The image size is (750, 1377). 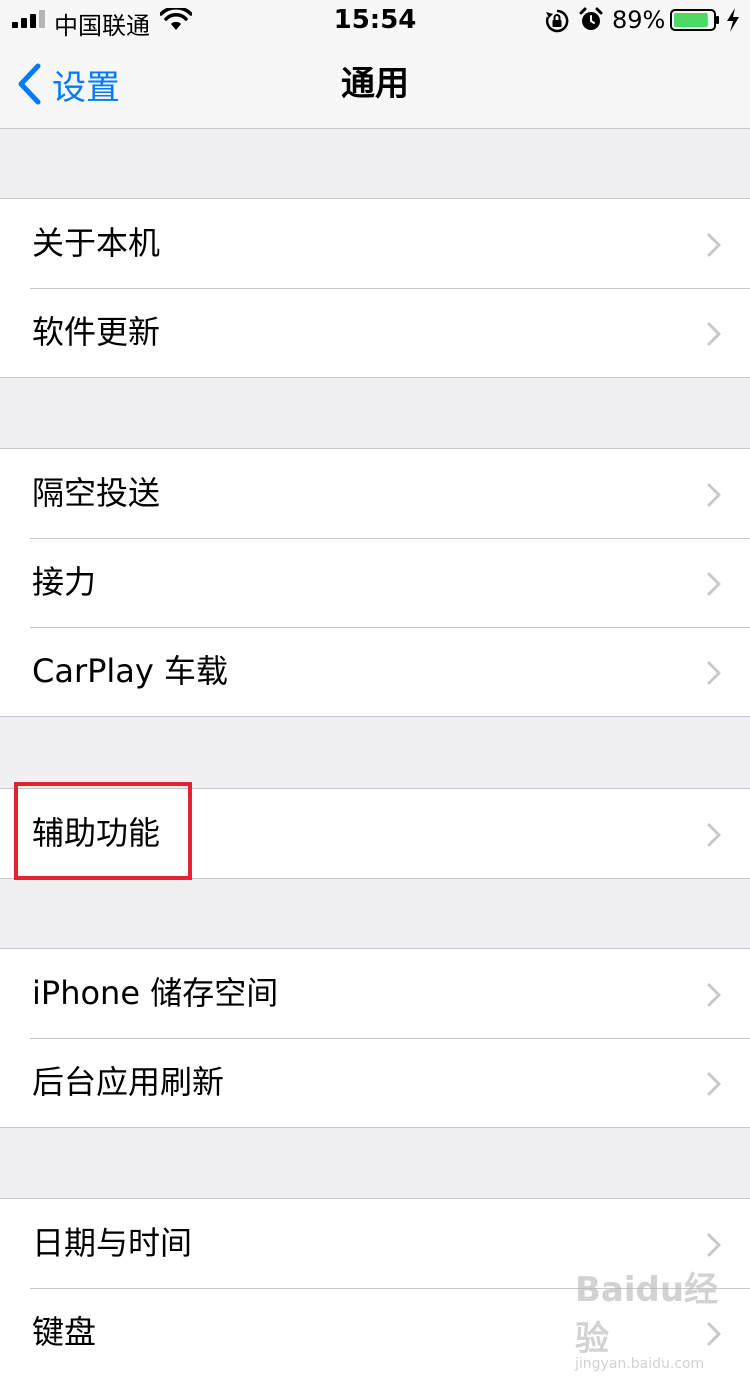 What do you see at coordinates (64, 1332) in the screenshot?
I see `row-label: 键盘` at bounding box center [64, 1332].